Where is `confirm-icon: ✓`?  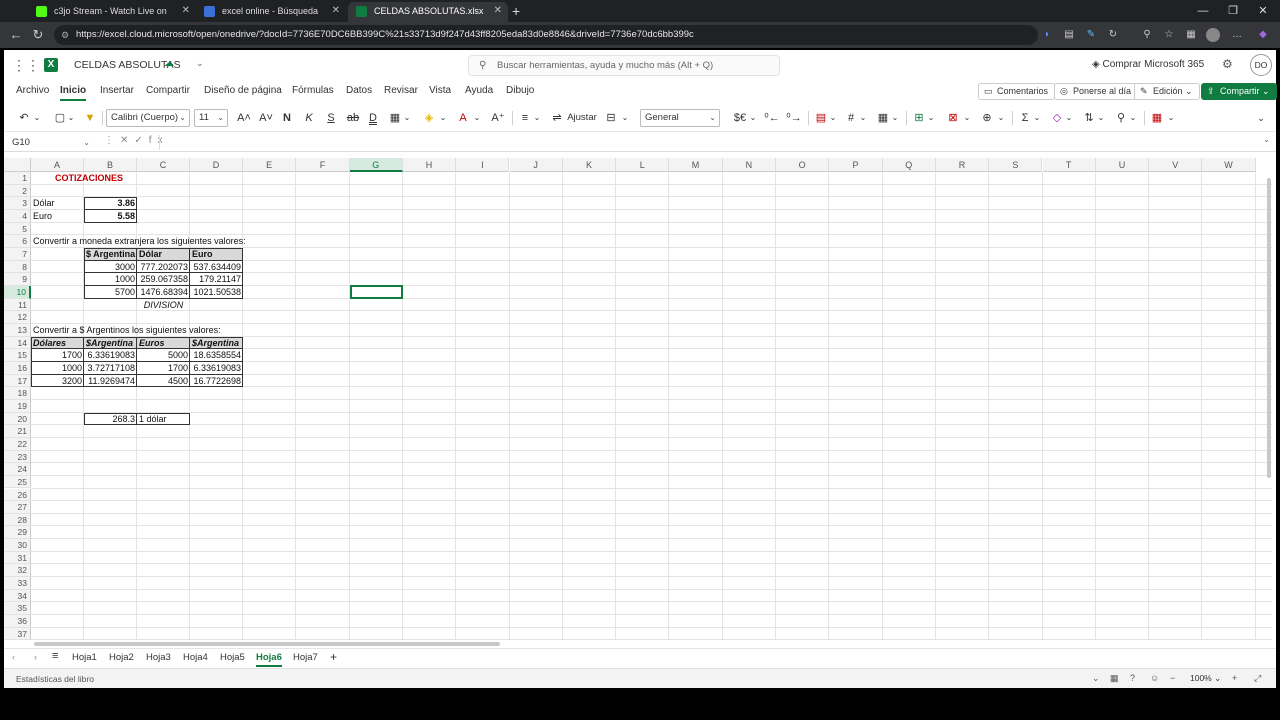
confirm-icon: ✓ is located at coordinates (141, 140).